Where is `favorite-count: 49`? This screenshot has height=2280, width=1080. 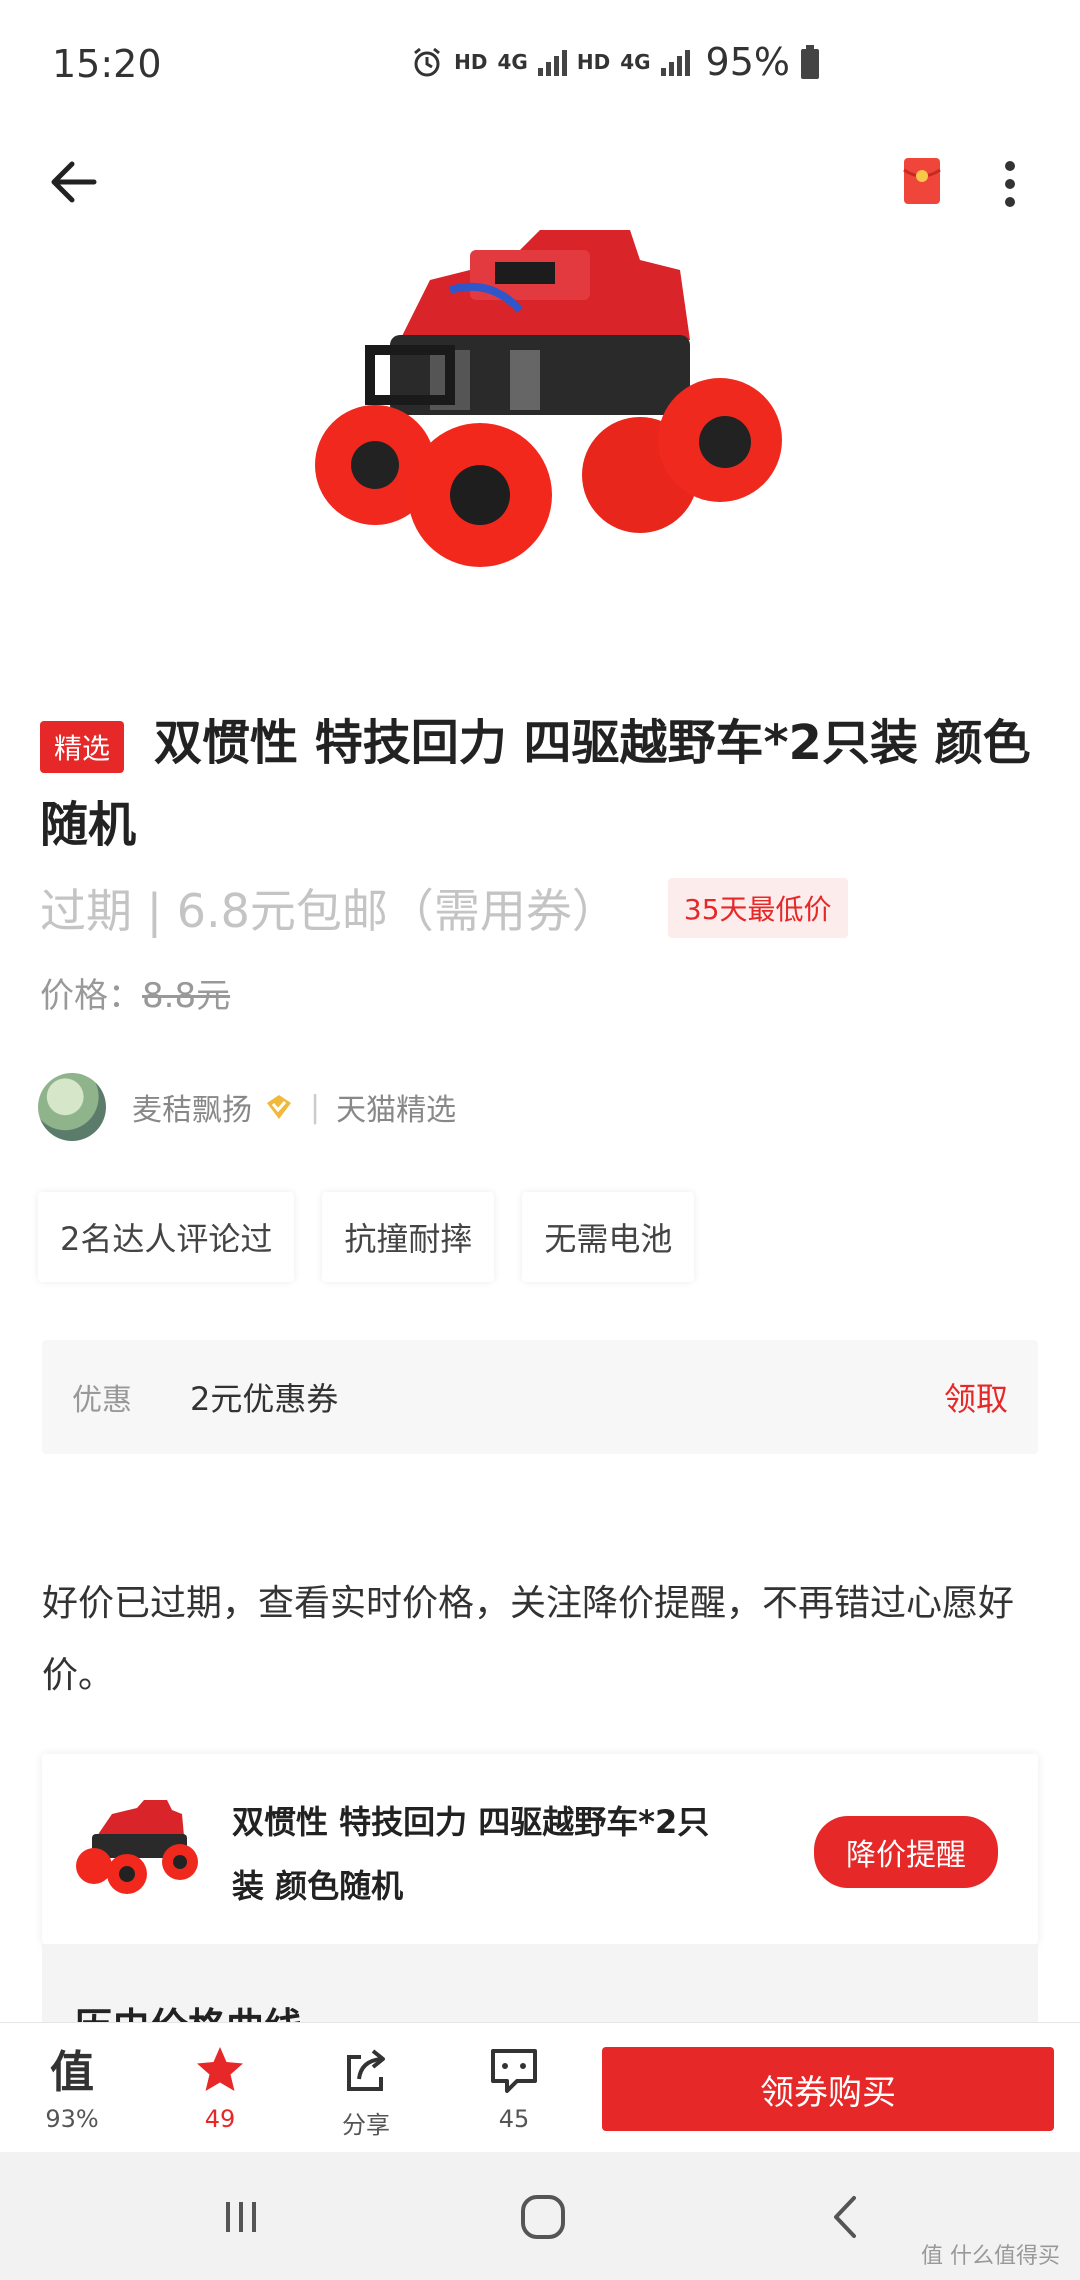
favorite-count: 49 is located at coordinates (220, 2119).